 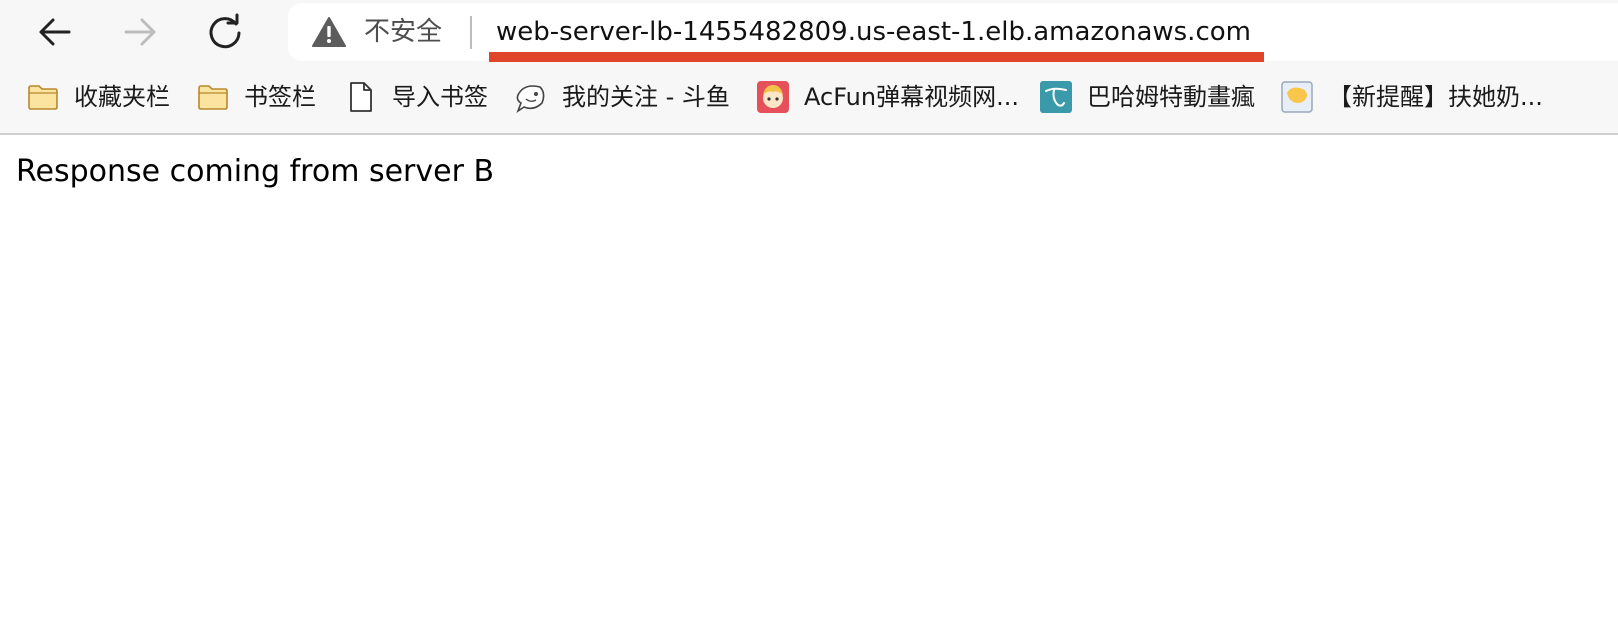 I want to click on reload-button, so click(x=225, y=32).